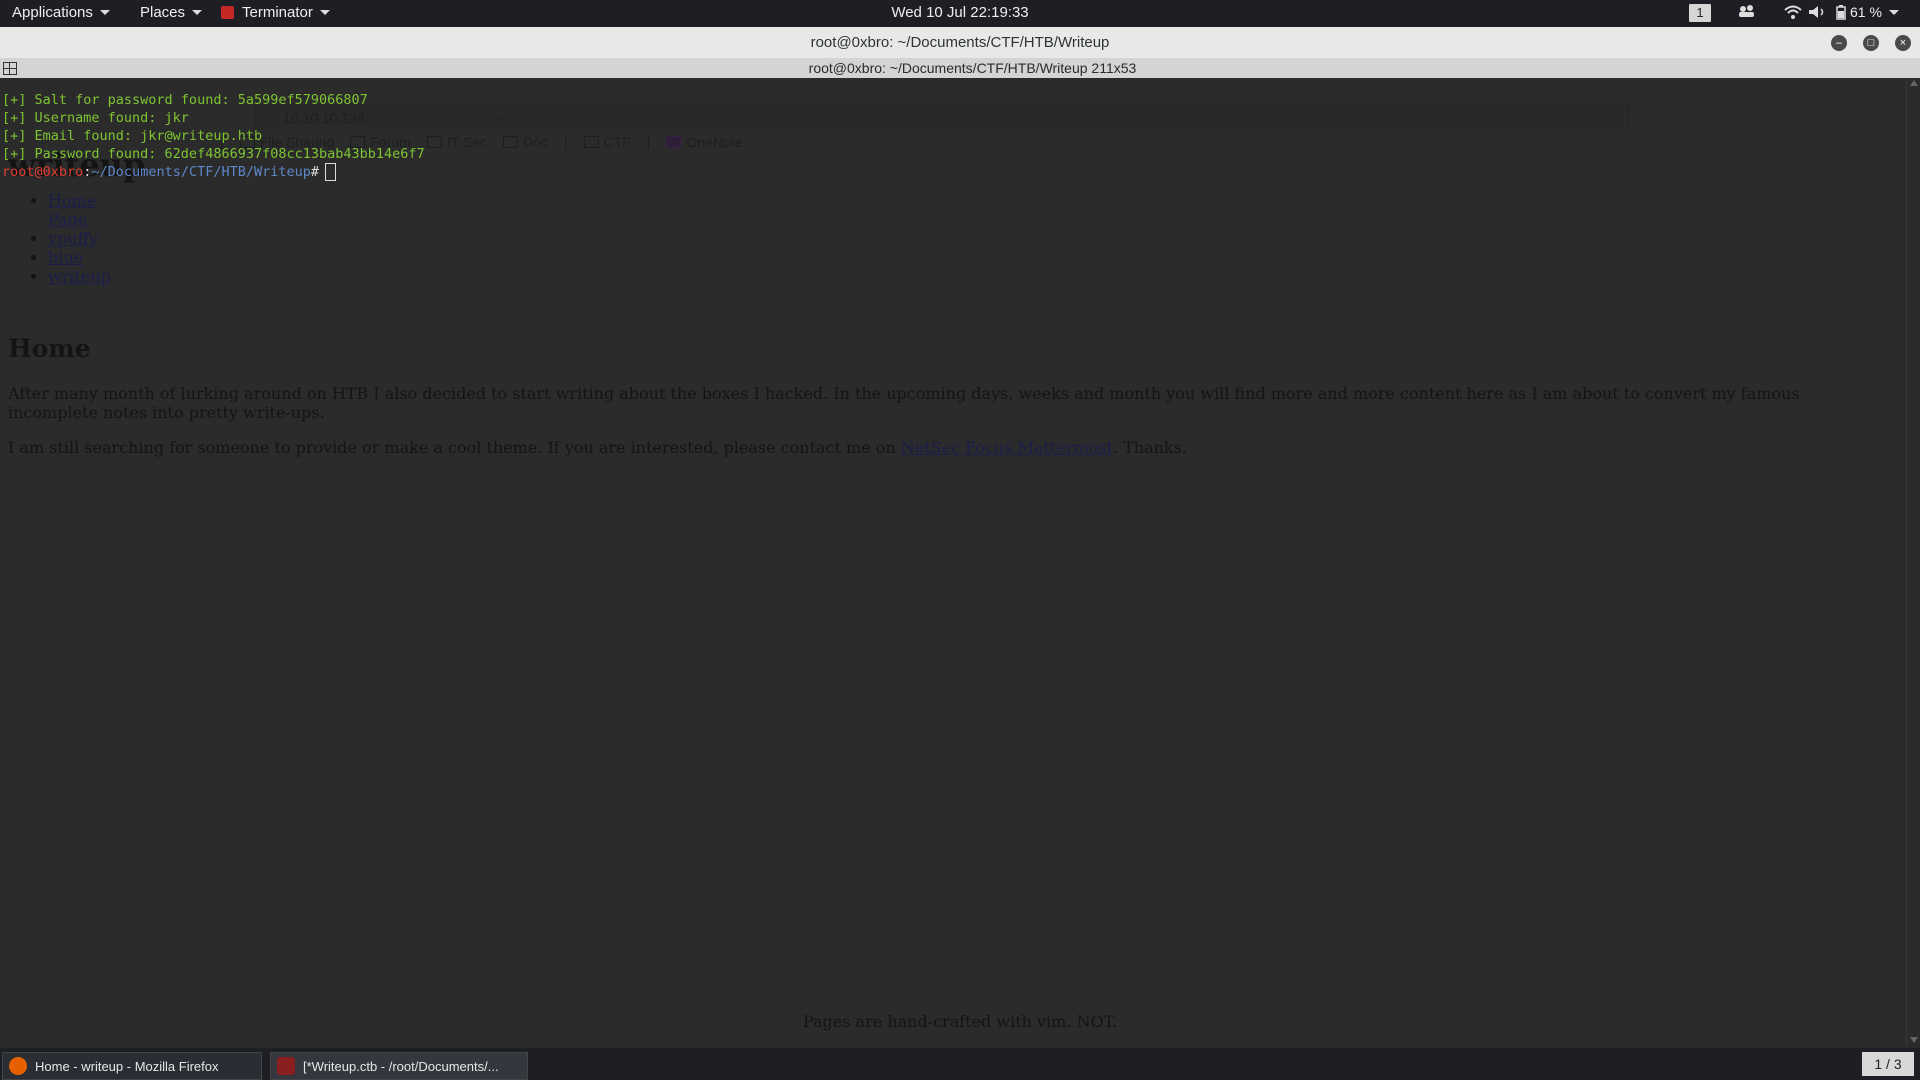  I want to click on terminal-prompt: root@0xbro:~/Documents/CTF/HTB/Writeup#, so click(213, 172).